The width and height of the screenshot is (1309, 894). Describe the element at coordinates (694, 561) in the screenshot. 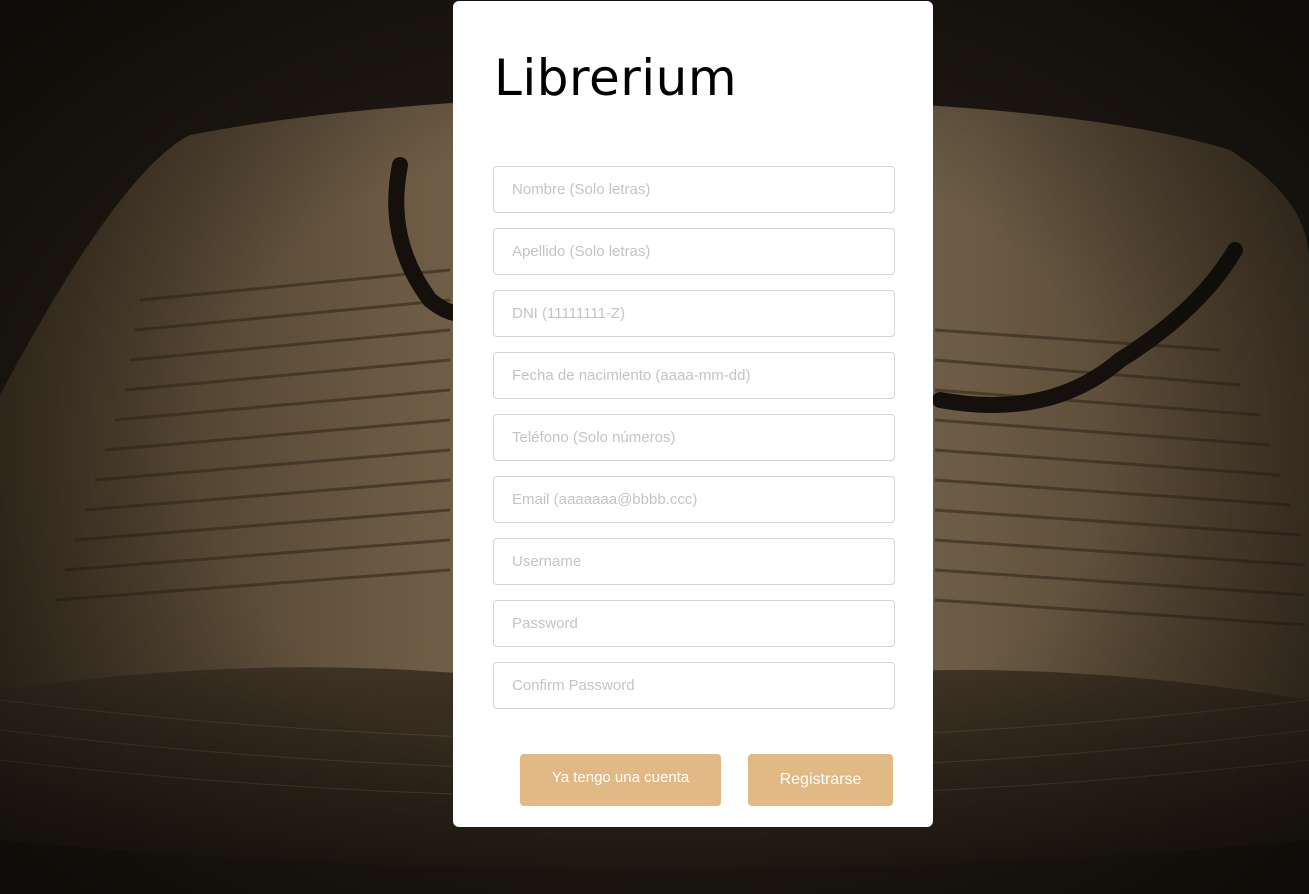

I see `username-input` at that location.